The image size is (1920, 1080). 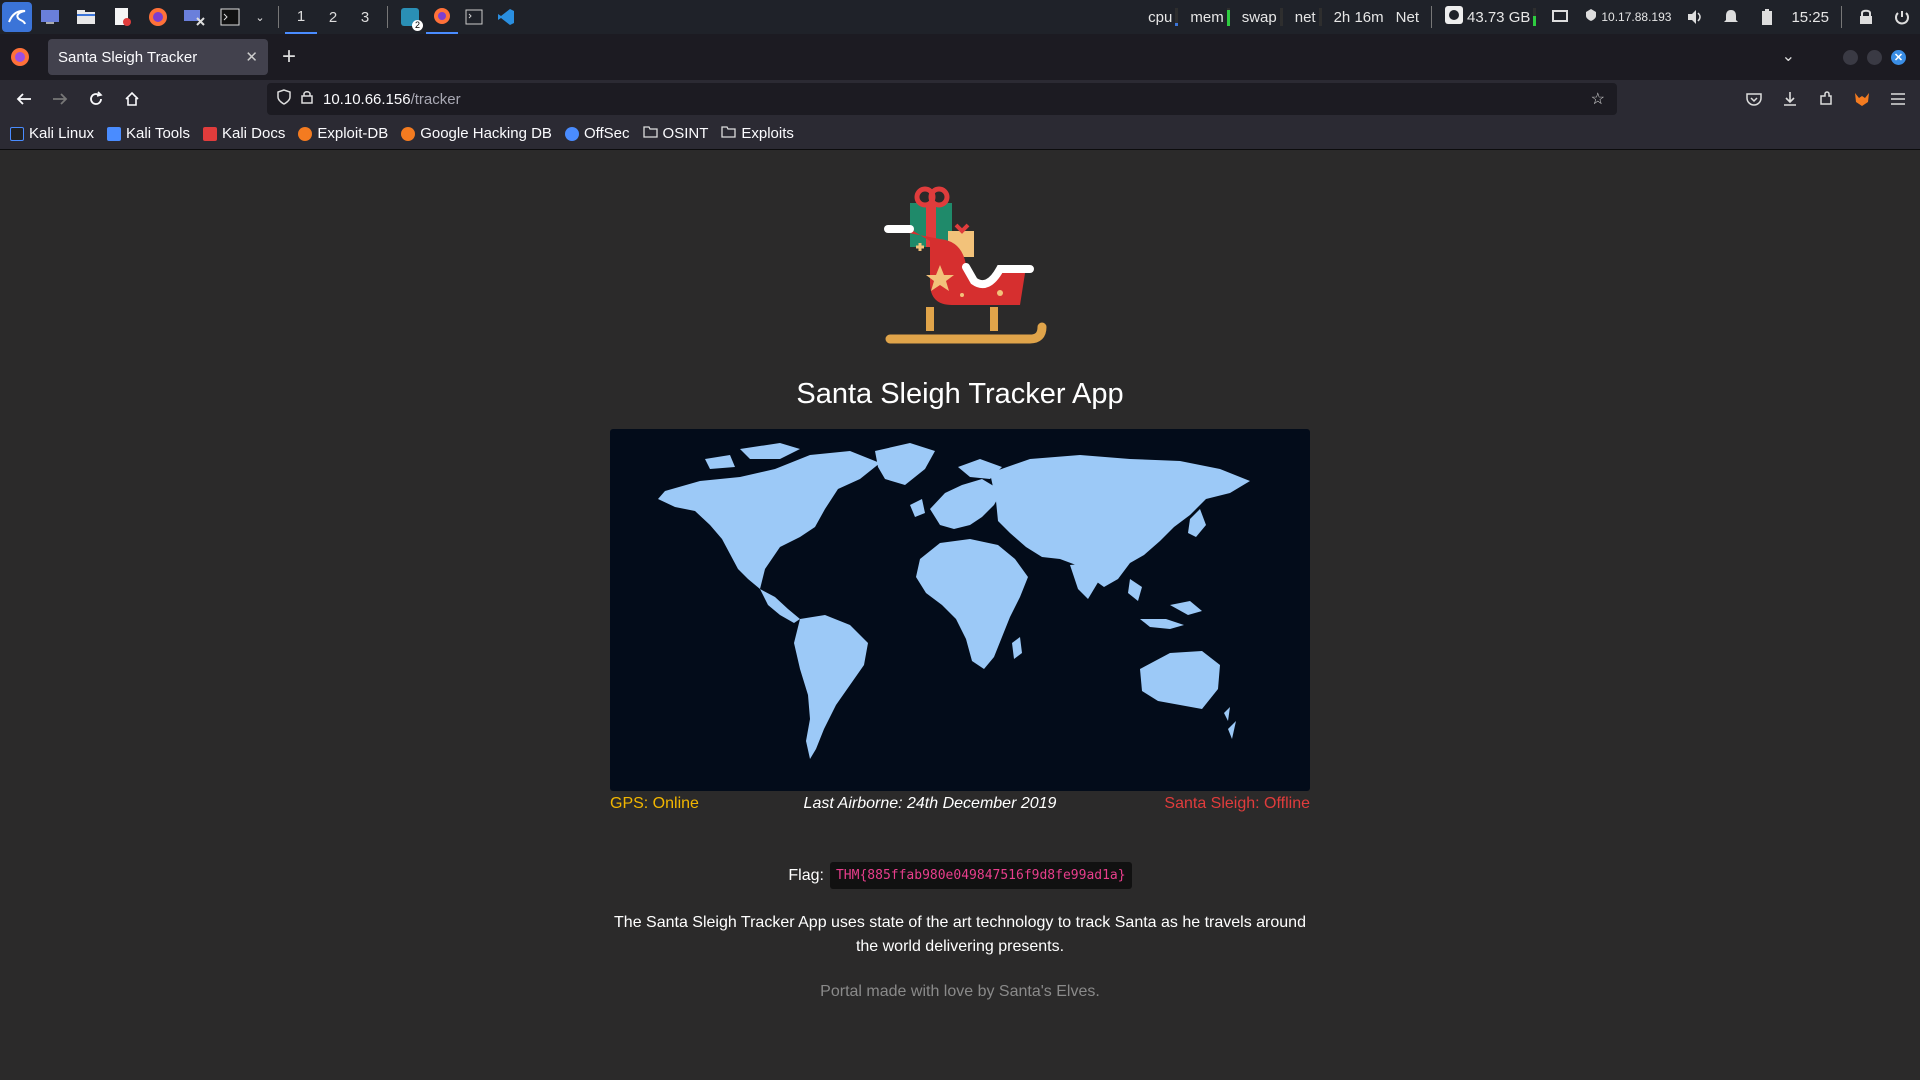 I want to click on sleigh-logo-icon, so click(x=965, y=265).